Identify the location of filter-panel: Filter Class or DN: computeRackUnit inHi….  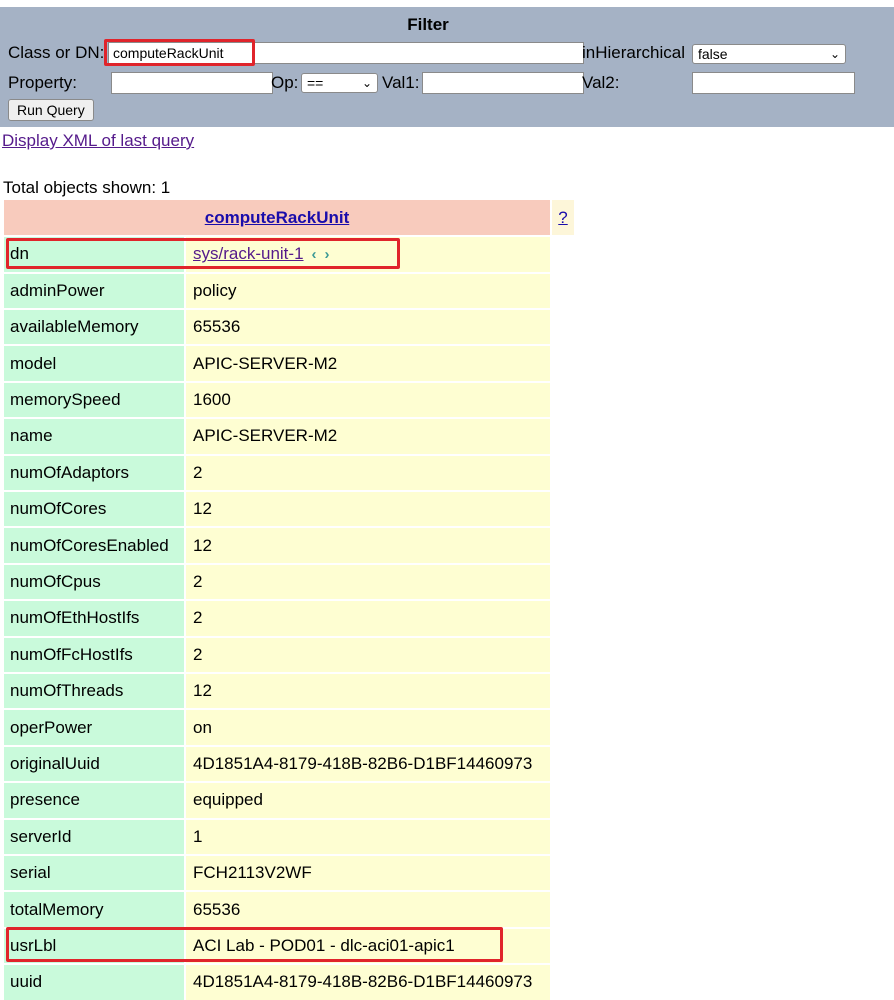
(447, 67).